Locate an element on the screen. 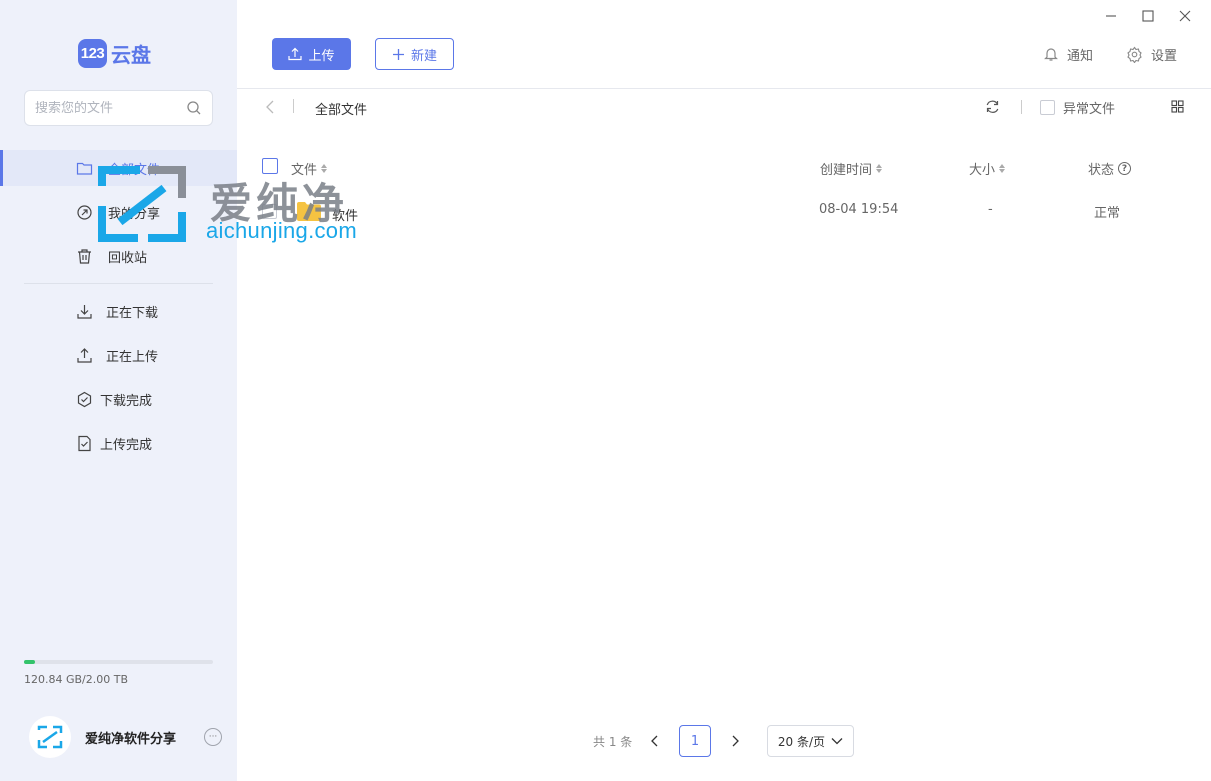 This screenshot has height=781, width=1211. avatar-logo-icon is located at coordinates (50, 737).